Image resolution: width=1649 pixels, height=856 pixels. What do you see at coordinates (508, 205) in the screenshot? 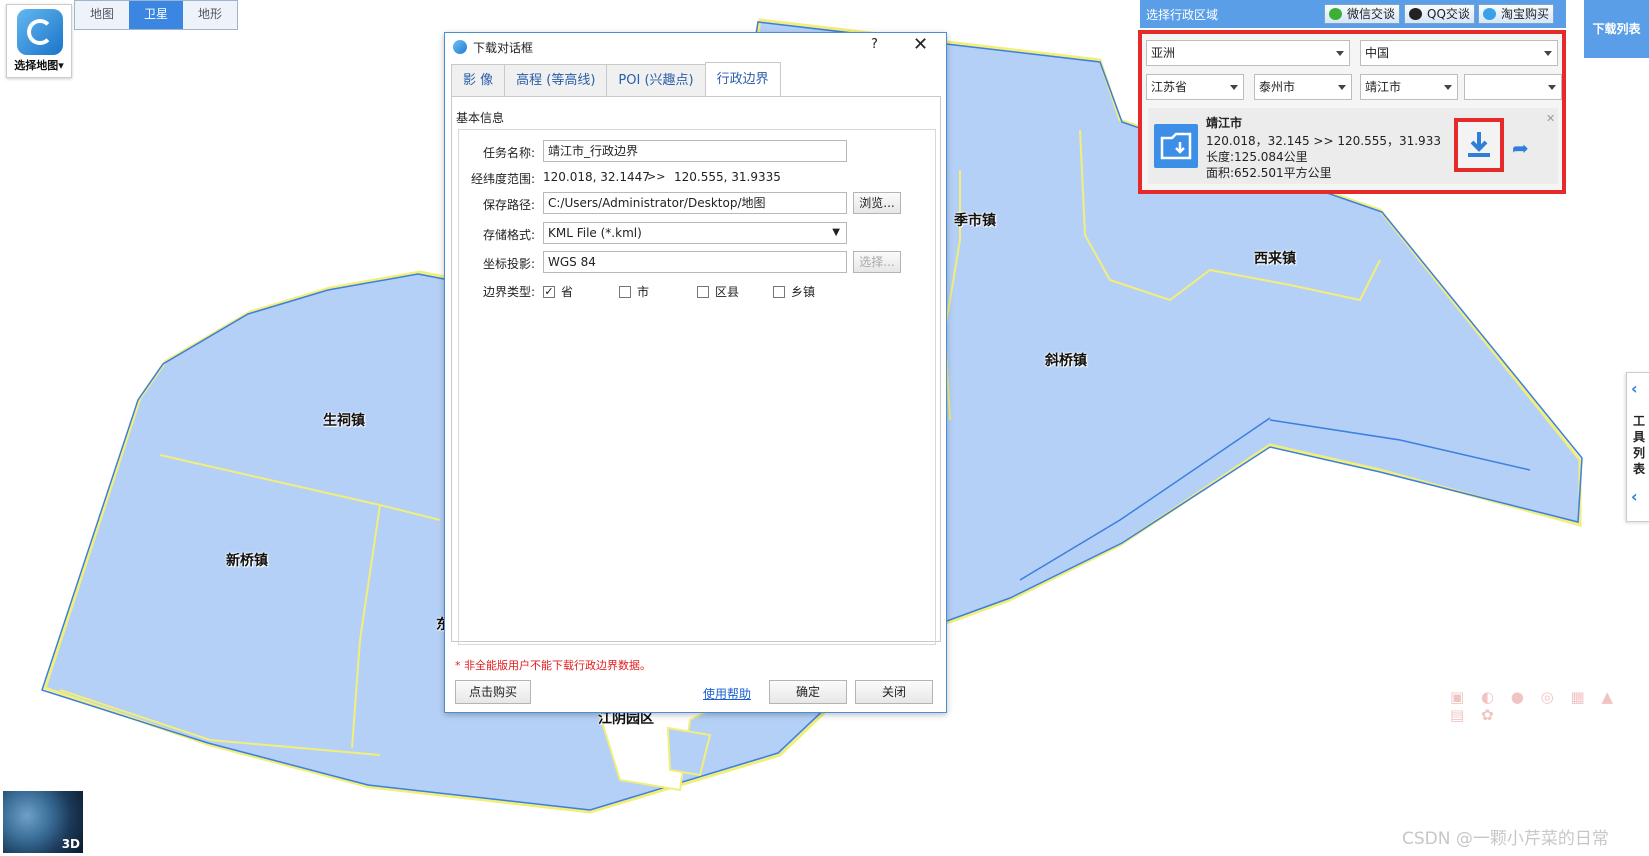
I see `save-path-label: 保存路径:` at bounding box center [508, 205].